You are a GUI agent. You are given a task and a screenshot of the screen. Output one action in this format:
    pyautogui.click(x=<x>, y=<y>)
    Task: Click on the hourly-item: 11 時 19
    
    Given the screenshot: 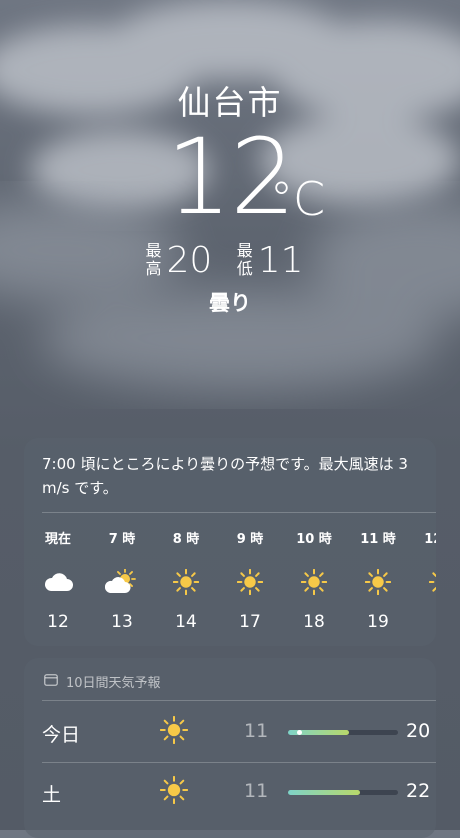 What is the action you would take?
    pyautogui.click(x=378, y=580)
    